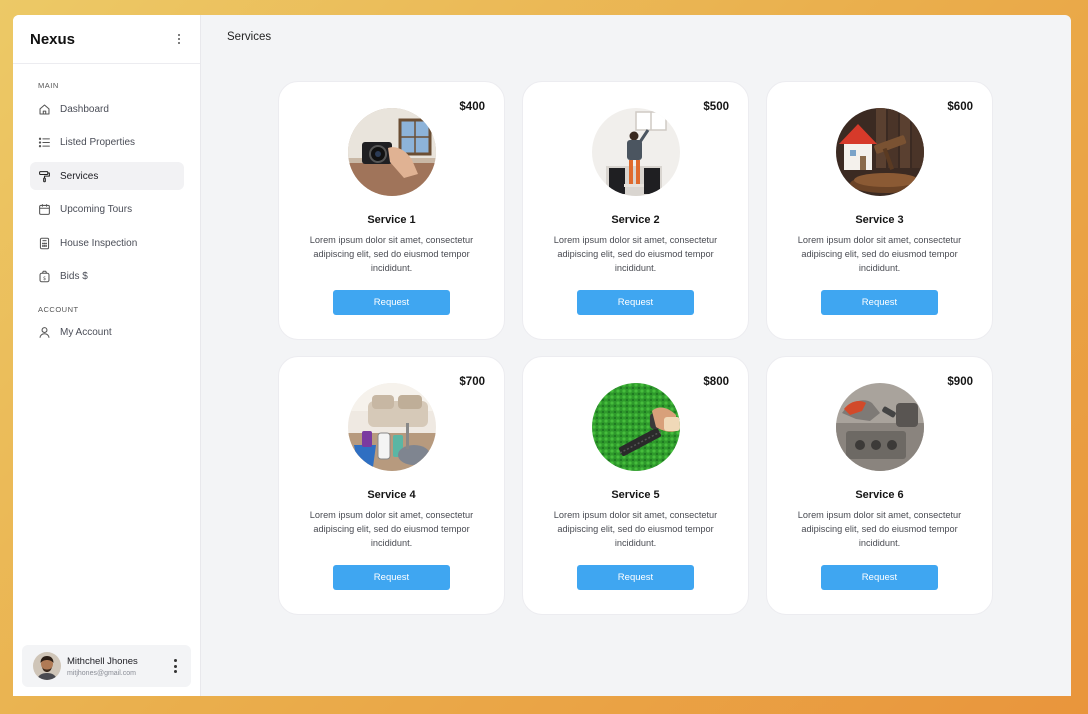 The image size is (1088, 714). Describe the element at coordinates (47, 666) in the screenshot. I see `avatar` at that location.